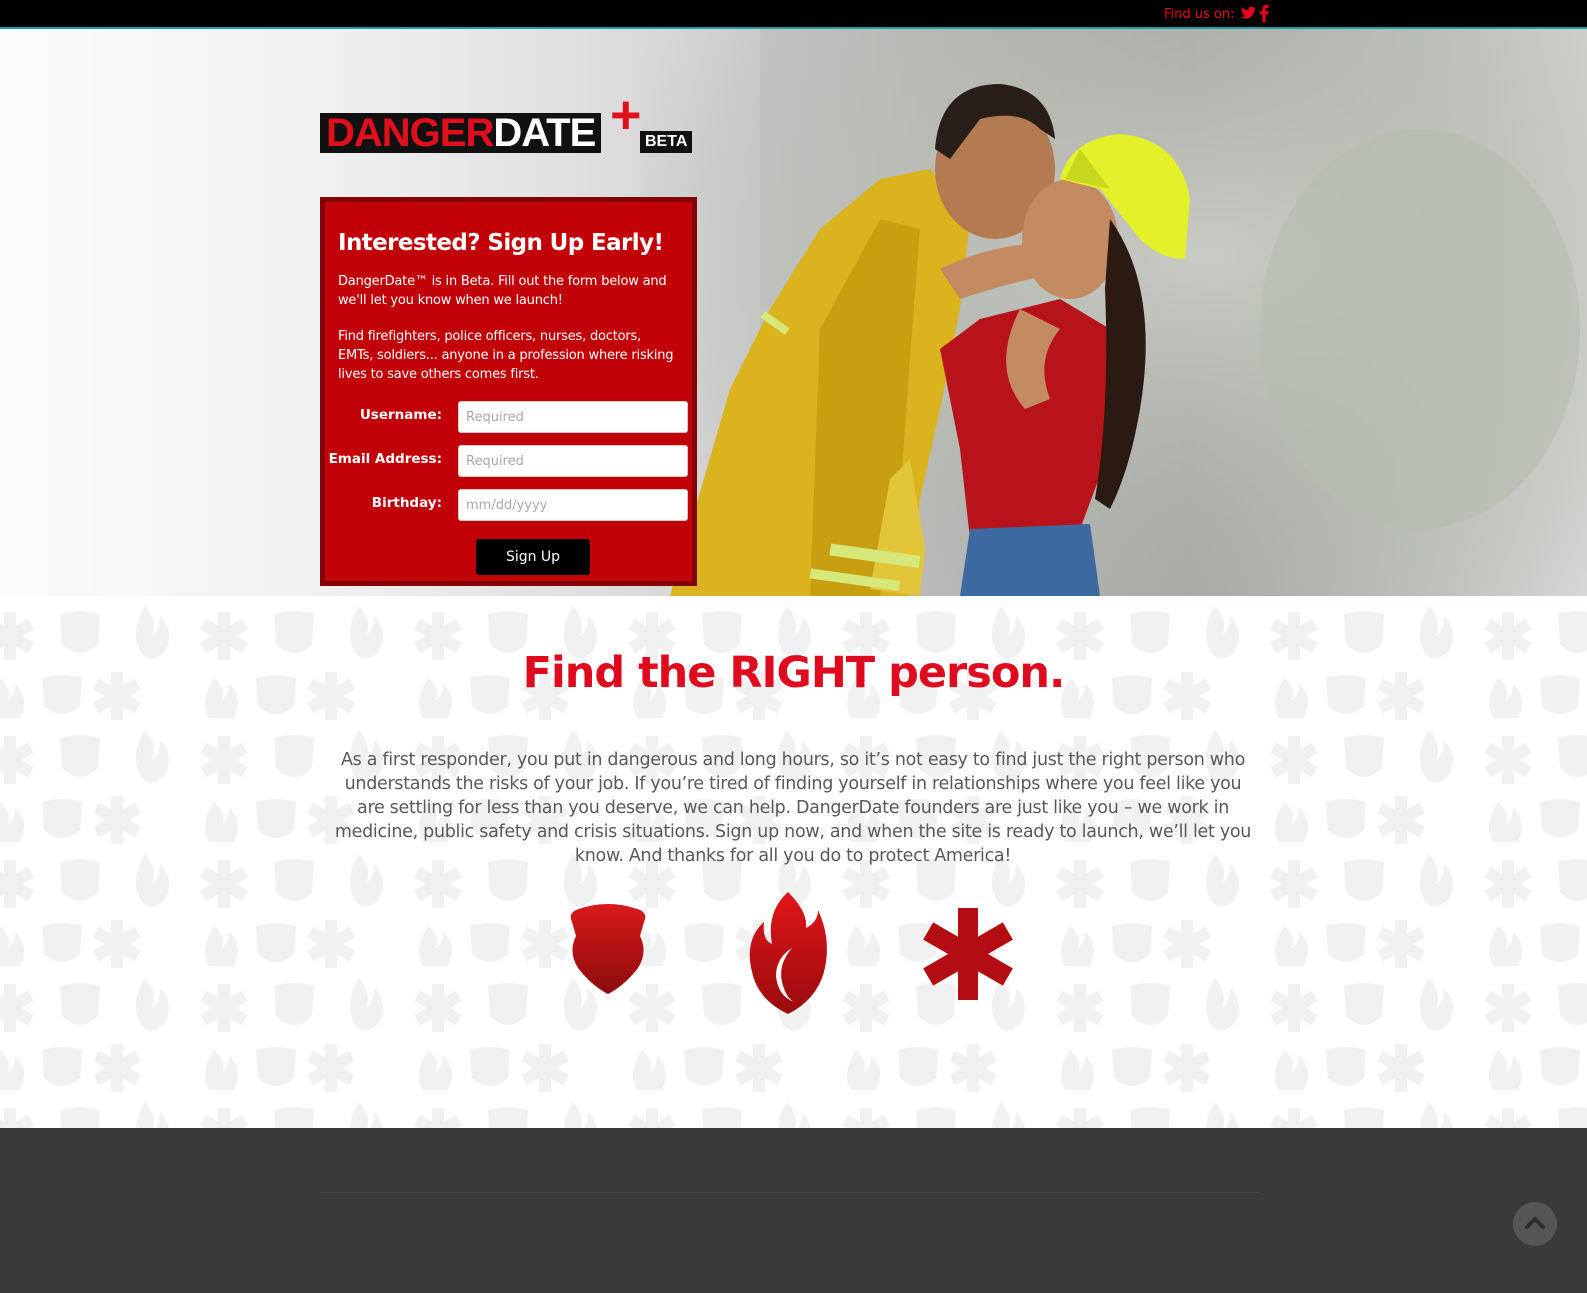  What do you see at coordinates (410, 133) in the screenshot?
I see `logo-danger-text: DANGER` at bounding box center [410, 133].